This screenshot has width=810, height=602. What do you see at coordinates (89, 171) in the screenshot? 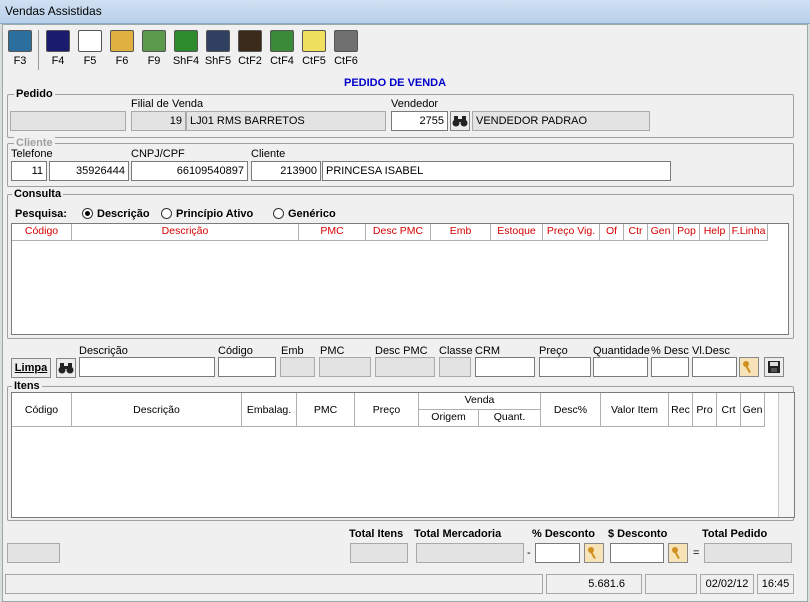
I see `telefone-field: 35926444` at bounding box center [89, 171].